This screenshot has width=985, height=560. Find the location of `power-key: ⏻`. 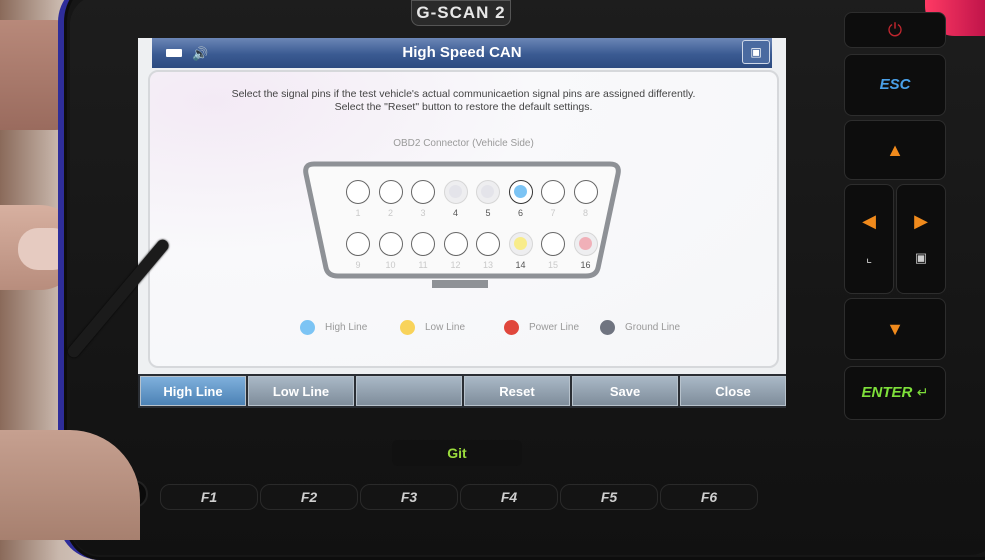

power-key: ⏻ is located at coordinates (895, 30).